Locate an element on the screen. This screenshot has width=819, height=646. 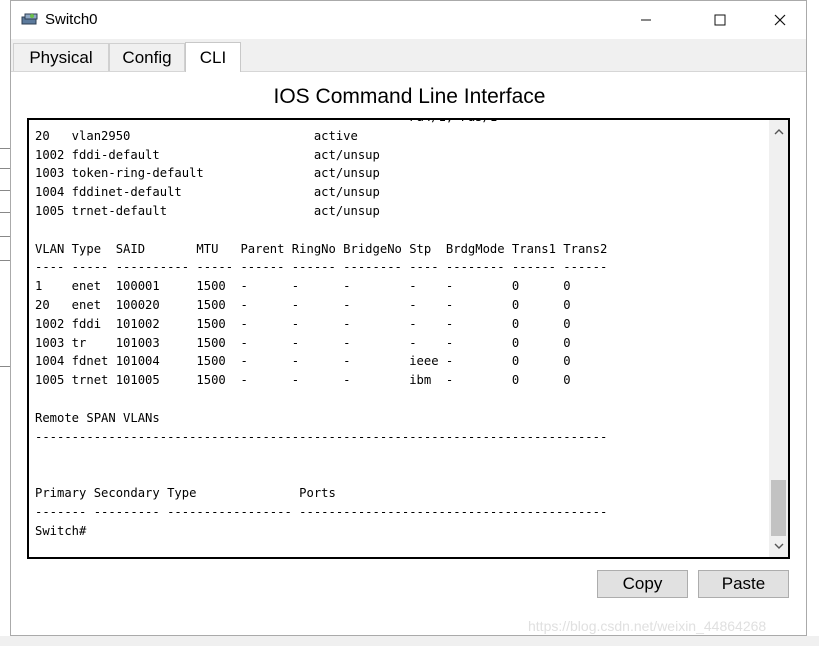
tab-config: Config is located at coordinates (147, 57).